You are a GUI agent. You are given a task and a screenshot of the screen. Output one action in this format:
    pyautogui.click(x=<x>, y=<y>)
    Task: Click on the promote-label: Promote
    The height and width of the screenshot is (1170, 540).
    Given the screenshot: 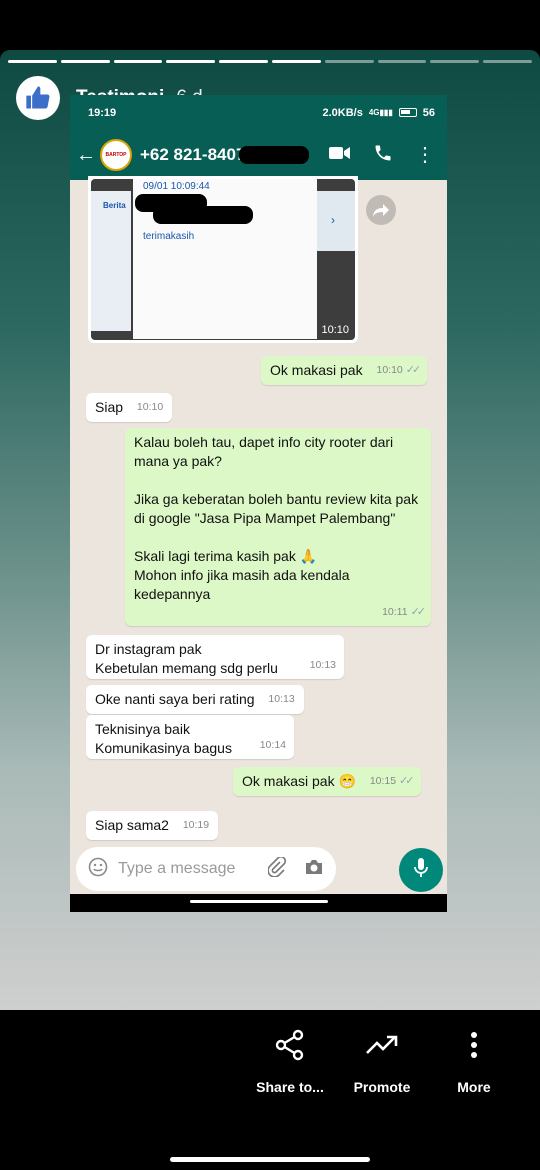 What is the action you would take?
    pyautogui.click(x=382, y=1087)
    